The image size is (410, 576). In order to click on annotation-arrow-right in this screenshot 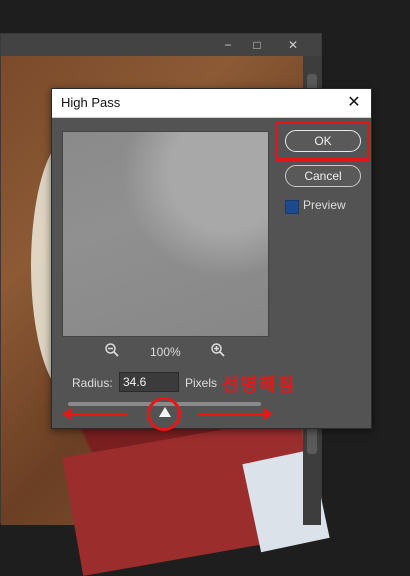, I will do `click(235, 414)`.